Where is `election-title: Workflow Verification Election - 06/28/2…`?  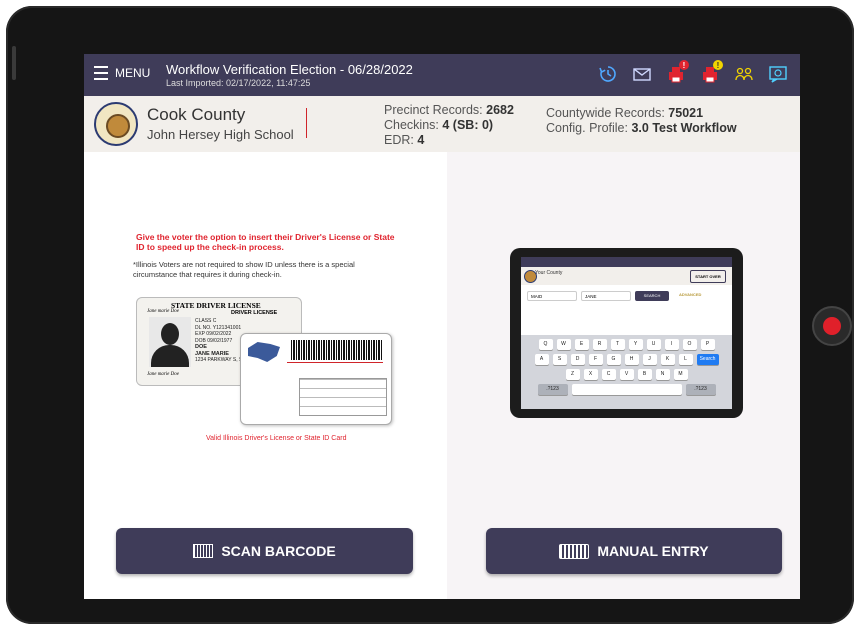
election-title: Workflow Verification Election - 06/28/2… is located at coordinates (289, 69).